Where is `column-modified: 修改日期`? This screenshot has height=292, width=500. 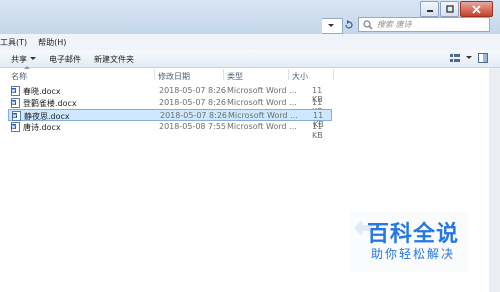 column-modified: 修改日期 is located at coordinates (174, 76).